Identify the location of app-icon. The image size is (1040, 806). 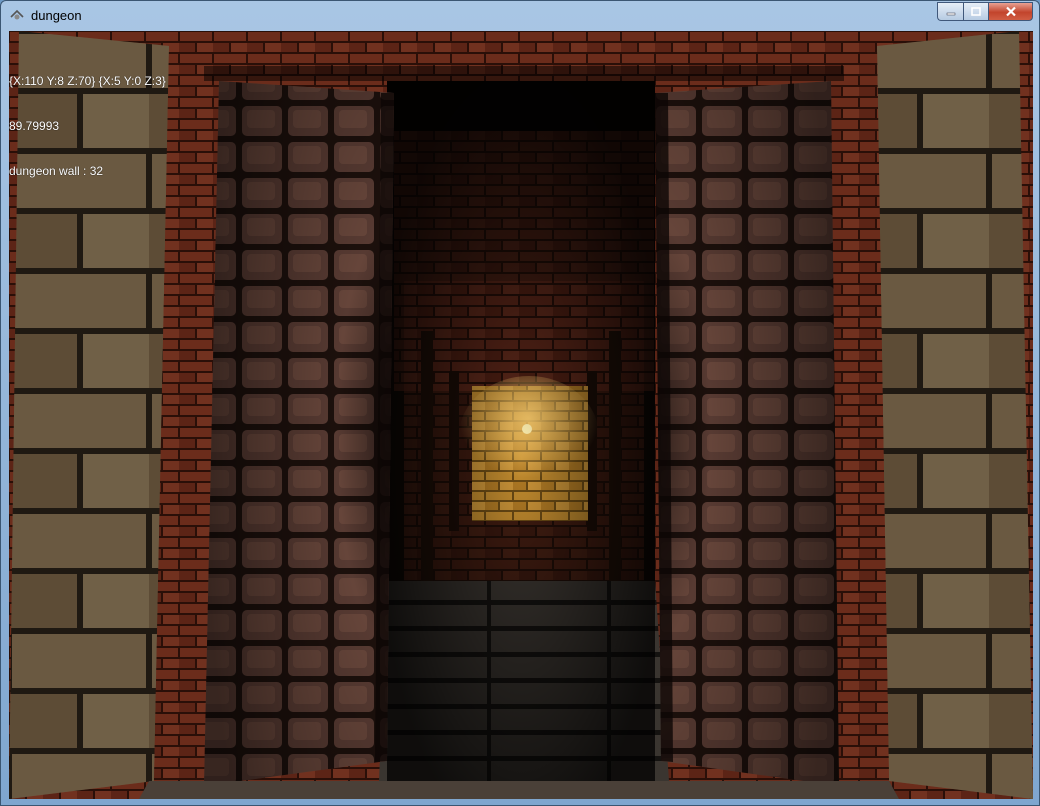
(17, 14).